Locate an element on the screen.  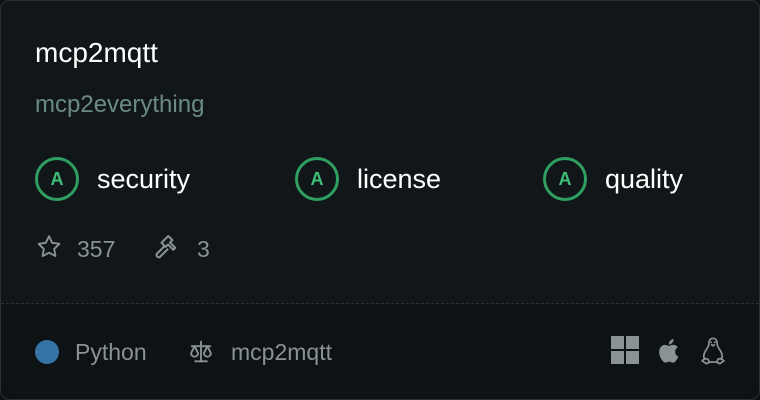
grade-security: A security is located at coordinates (112, 179).